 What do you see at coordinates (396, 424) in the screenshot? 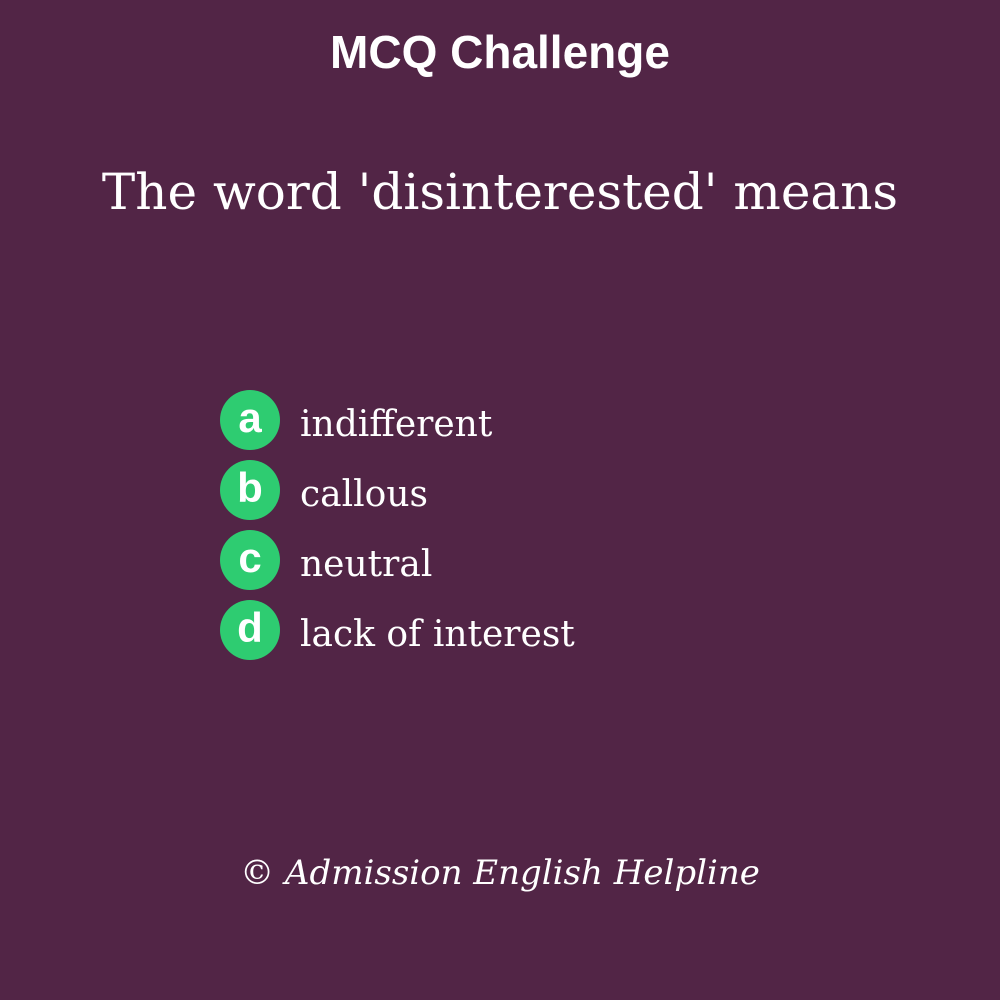
I see `option-a-text: indifferent` at bounding box center [396, 424].